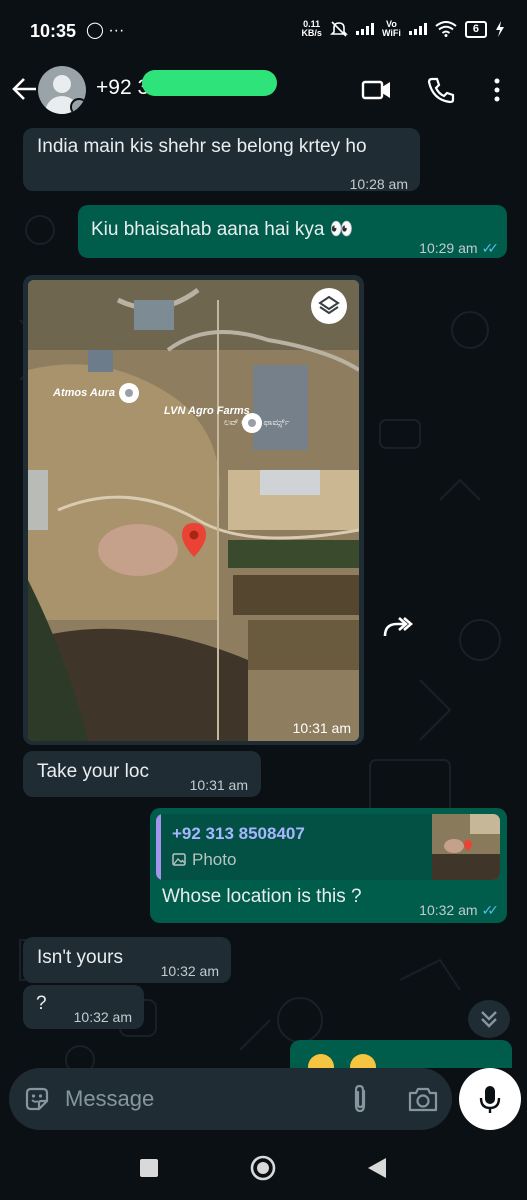 The width and height of the screenshot is (527, 1200). What do you see at coordinates (377, 1168) in the screenshot?
I see `nav-back-icon` at bounding box center [377, 1168].